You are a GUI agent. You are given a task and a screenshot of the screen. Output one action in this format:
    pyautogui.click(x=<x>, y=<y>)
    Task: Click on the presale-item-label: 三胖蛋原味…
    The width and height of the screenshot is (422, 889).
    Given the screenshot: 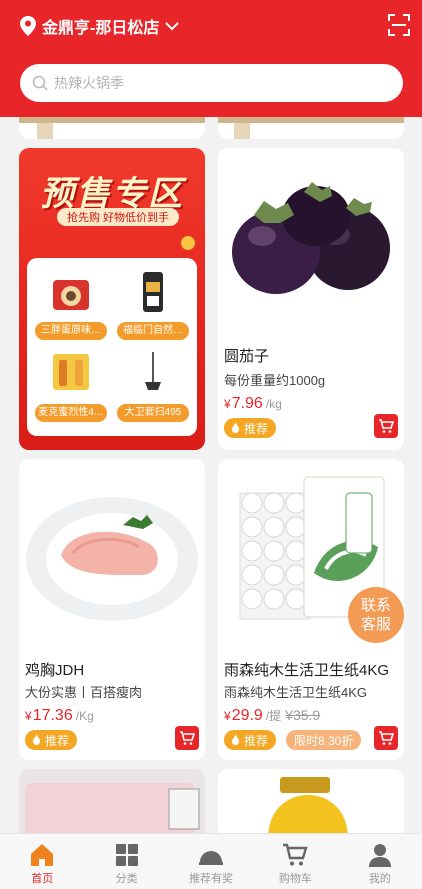 What is the action you would take?
    pyautogui.click(x=71, y=331)
    